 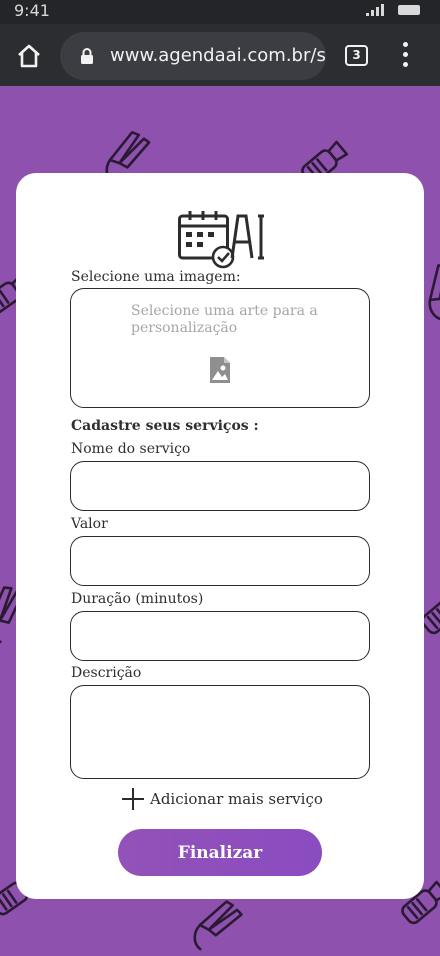 What do you see at coordinates (409, 10) in the screenshot?
I see `battery-icon` at bounding box center [409, 10].